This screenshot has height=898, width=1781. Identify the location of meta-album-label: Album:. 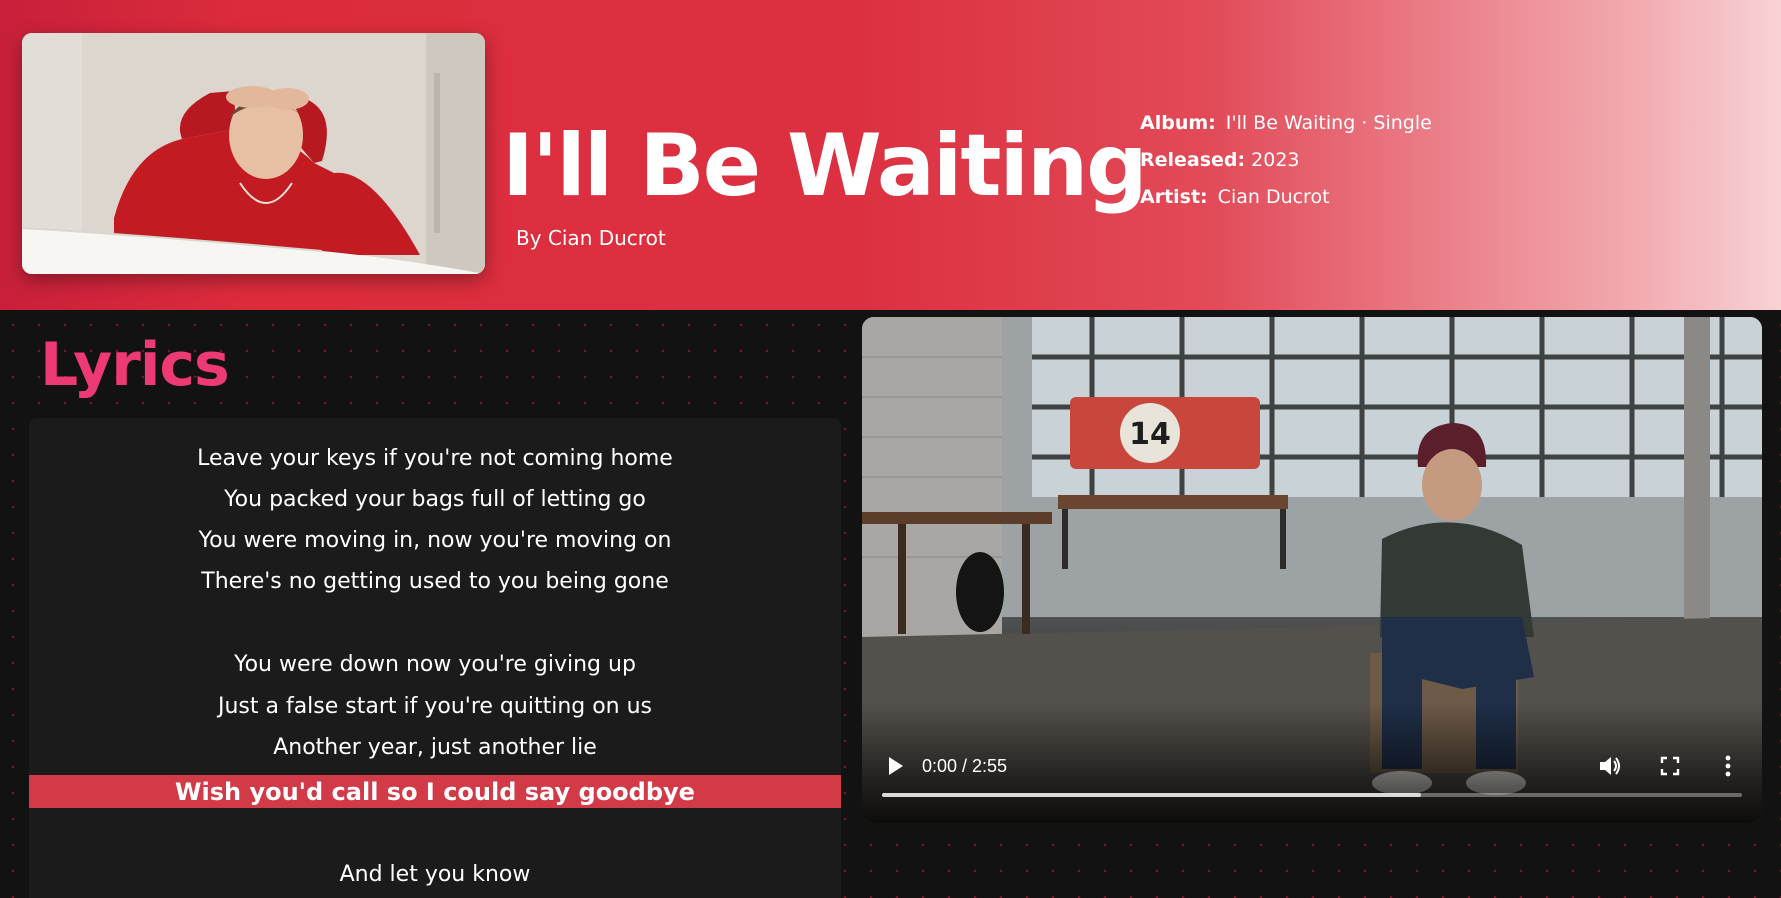
(1178, 122).